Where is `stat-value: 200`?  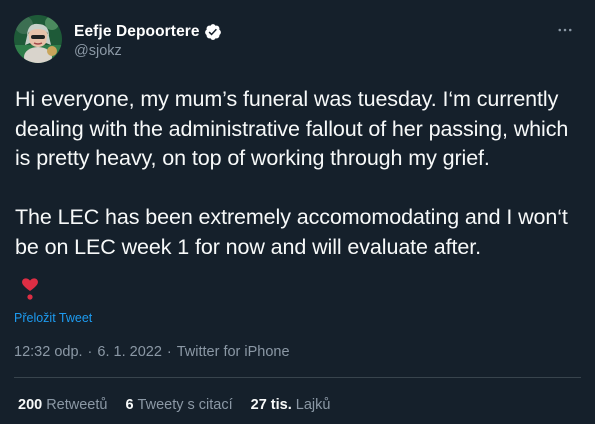 stat-value: 200 is located at coordinates (30, 405).